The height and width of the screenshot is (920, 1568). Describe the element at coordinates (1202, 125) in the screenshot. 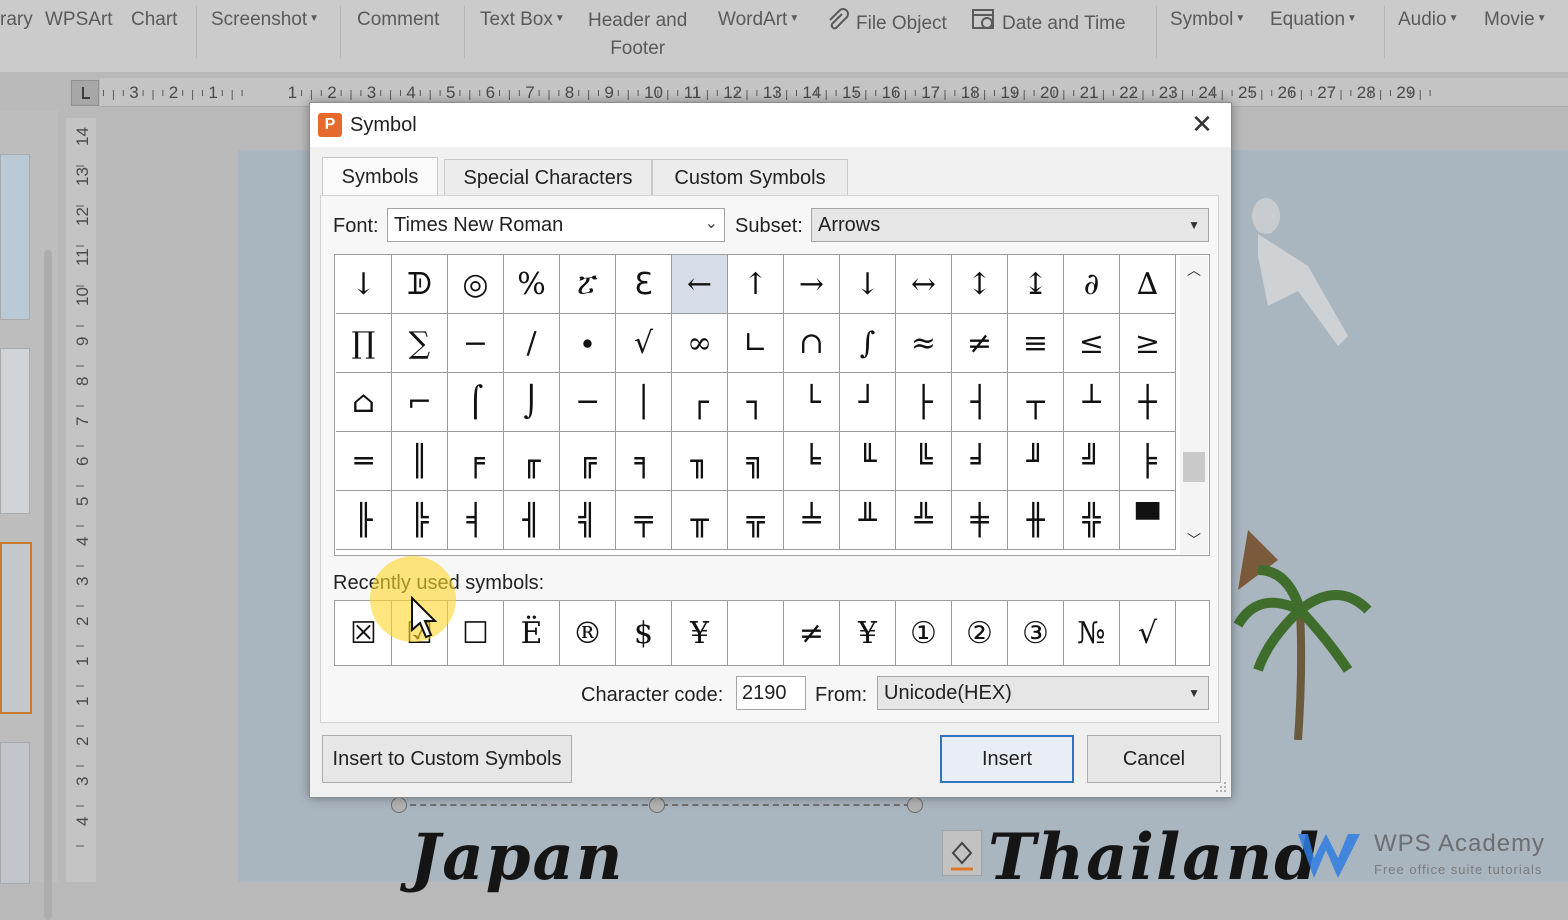

I see `close-icon: ✕` at that location.